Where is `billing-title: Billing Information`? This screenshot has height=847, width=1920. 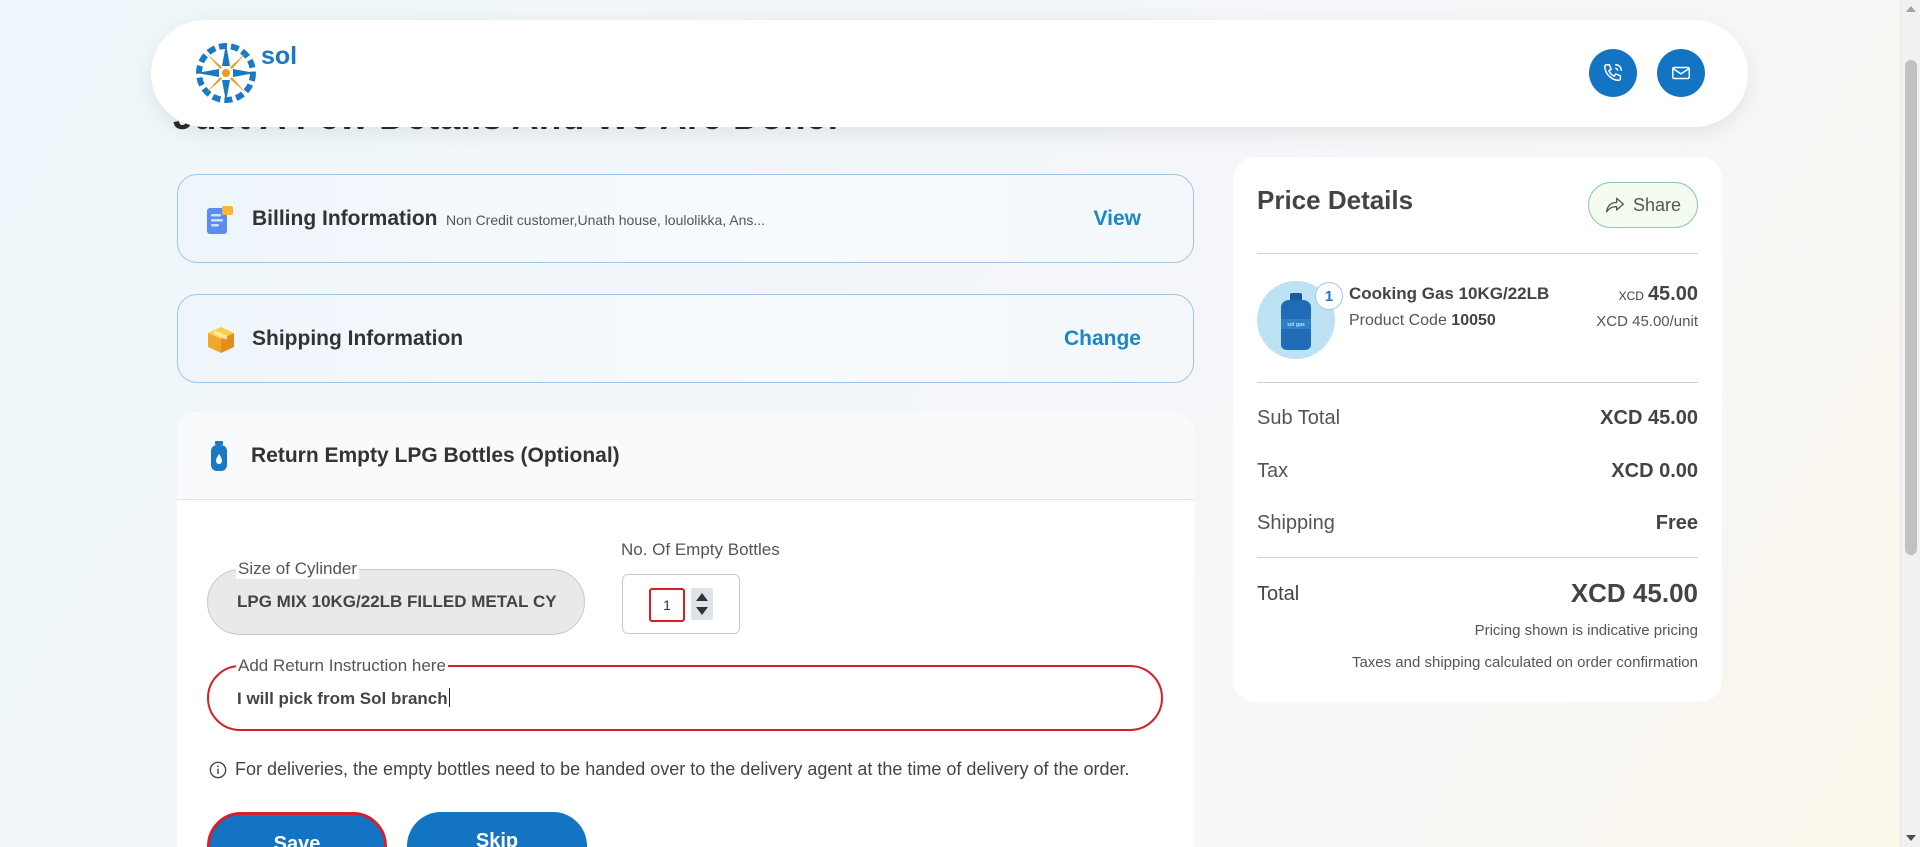 billing-title: Billing Information is located at coordinates (345, 218).